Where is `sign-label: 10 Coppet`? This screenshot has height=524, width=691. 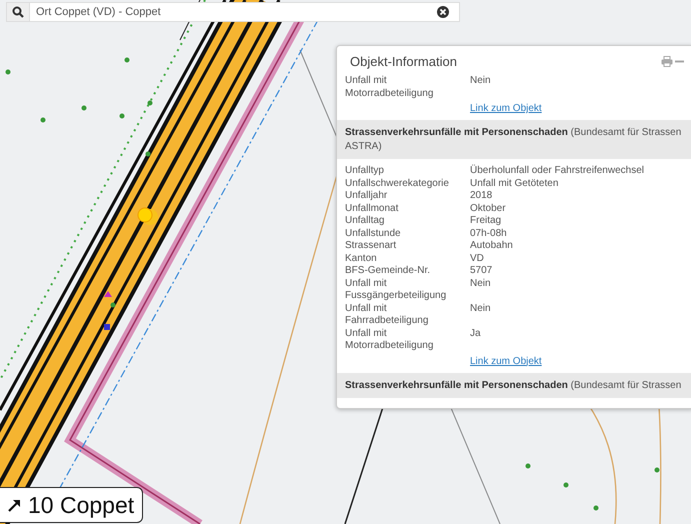 sign-label: 10 Coppet is located at coordinates (81, 505).